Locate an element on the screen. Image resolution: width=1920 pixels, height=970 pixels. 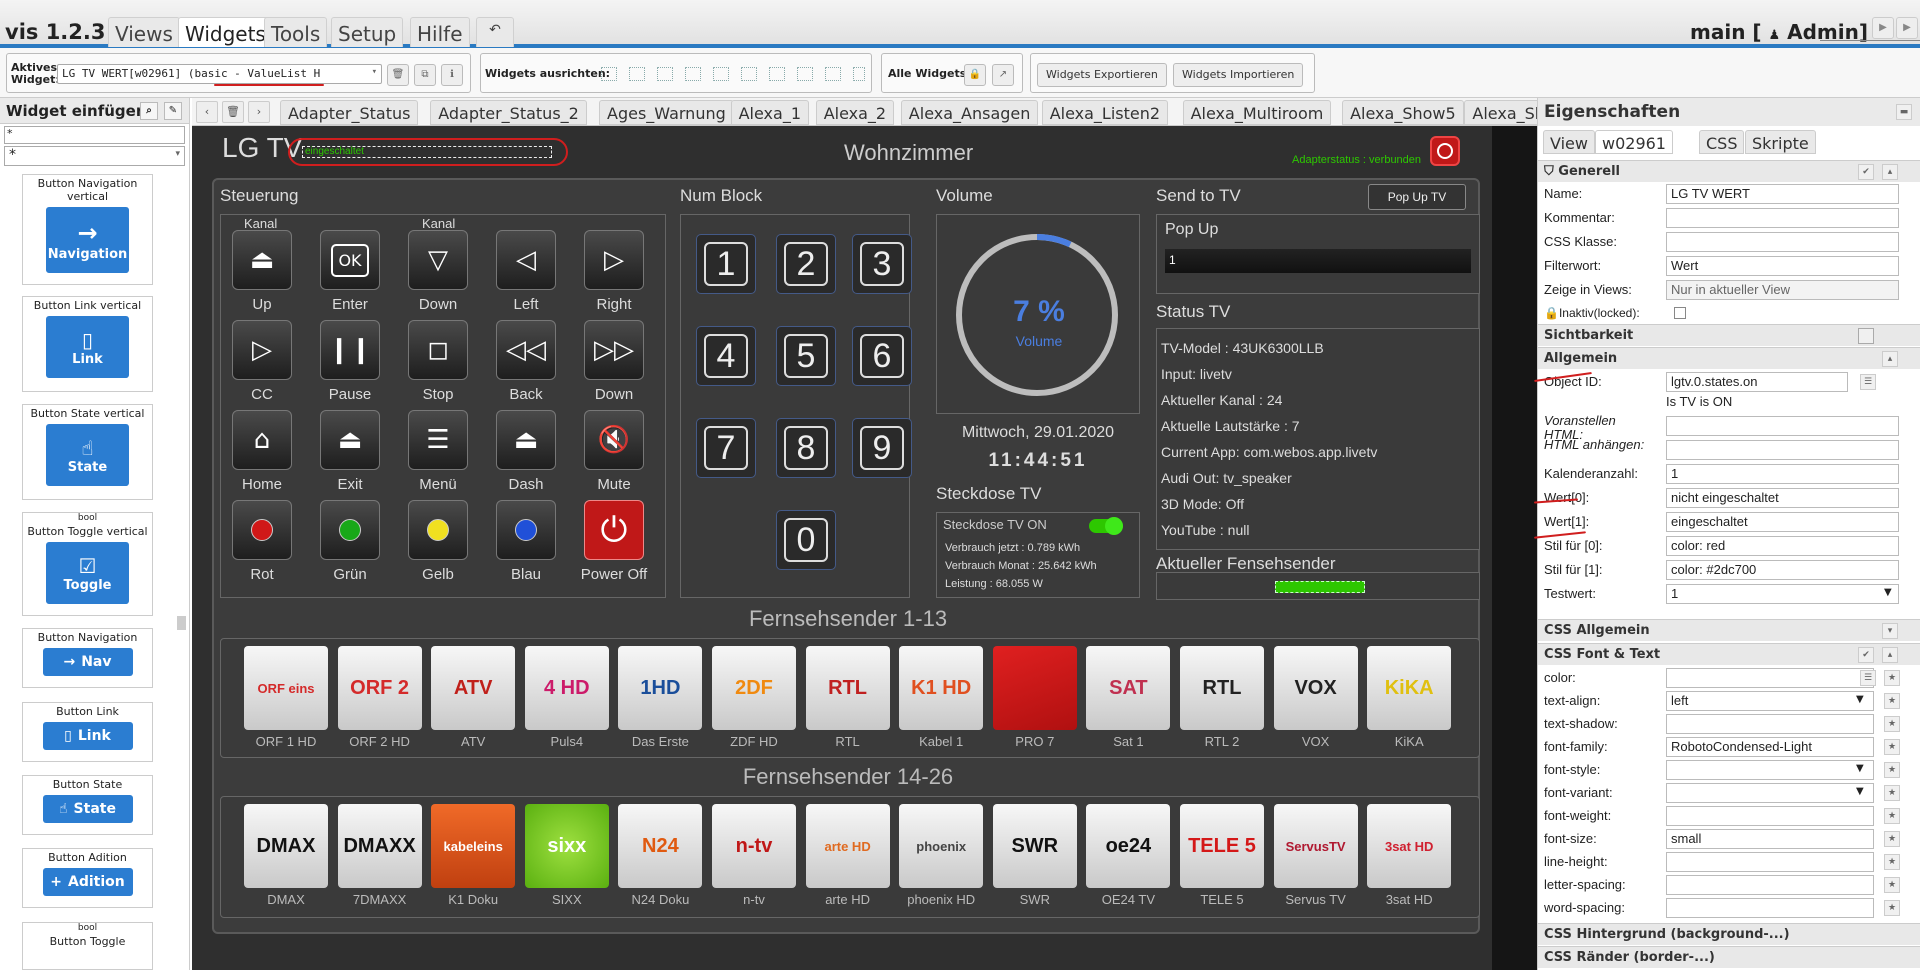
section-allgemein: Allgemein is located at coordinates (1729, 358).